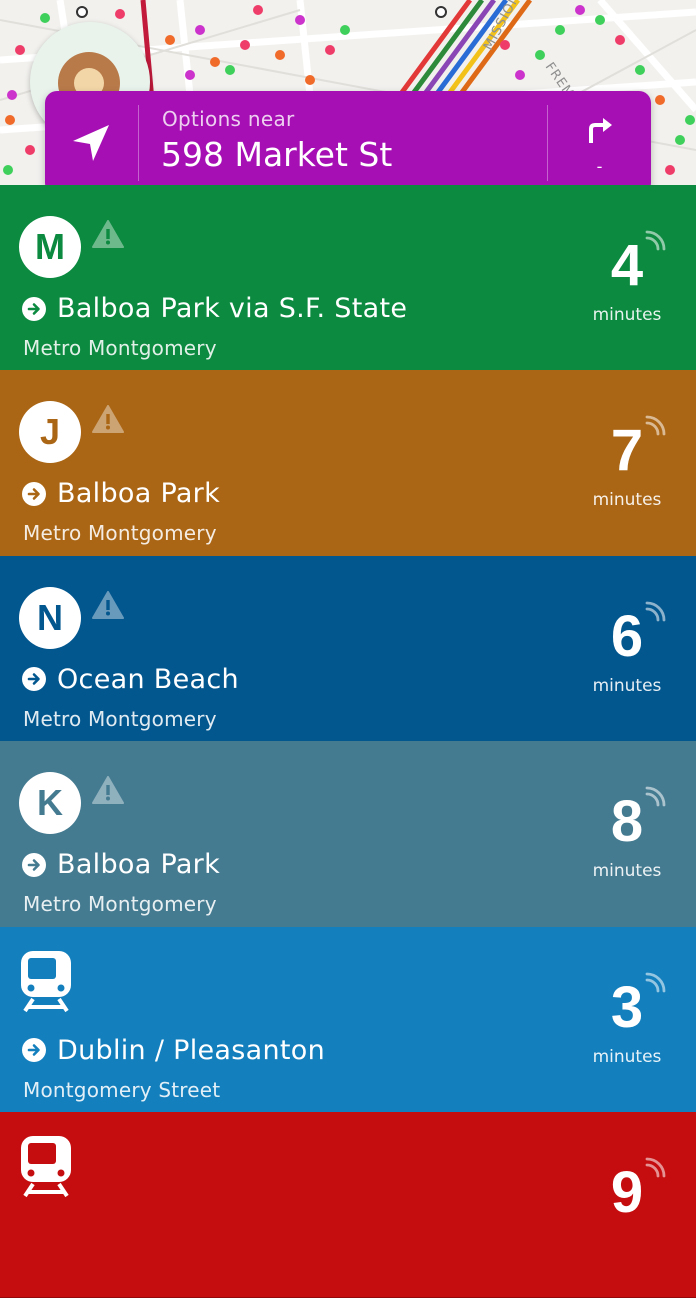  I want to click on options-near-label: Options near, so click(228, 119).